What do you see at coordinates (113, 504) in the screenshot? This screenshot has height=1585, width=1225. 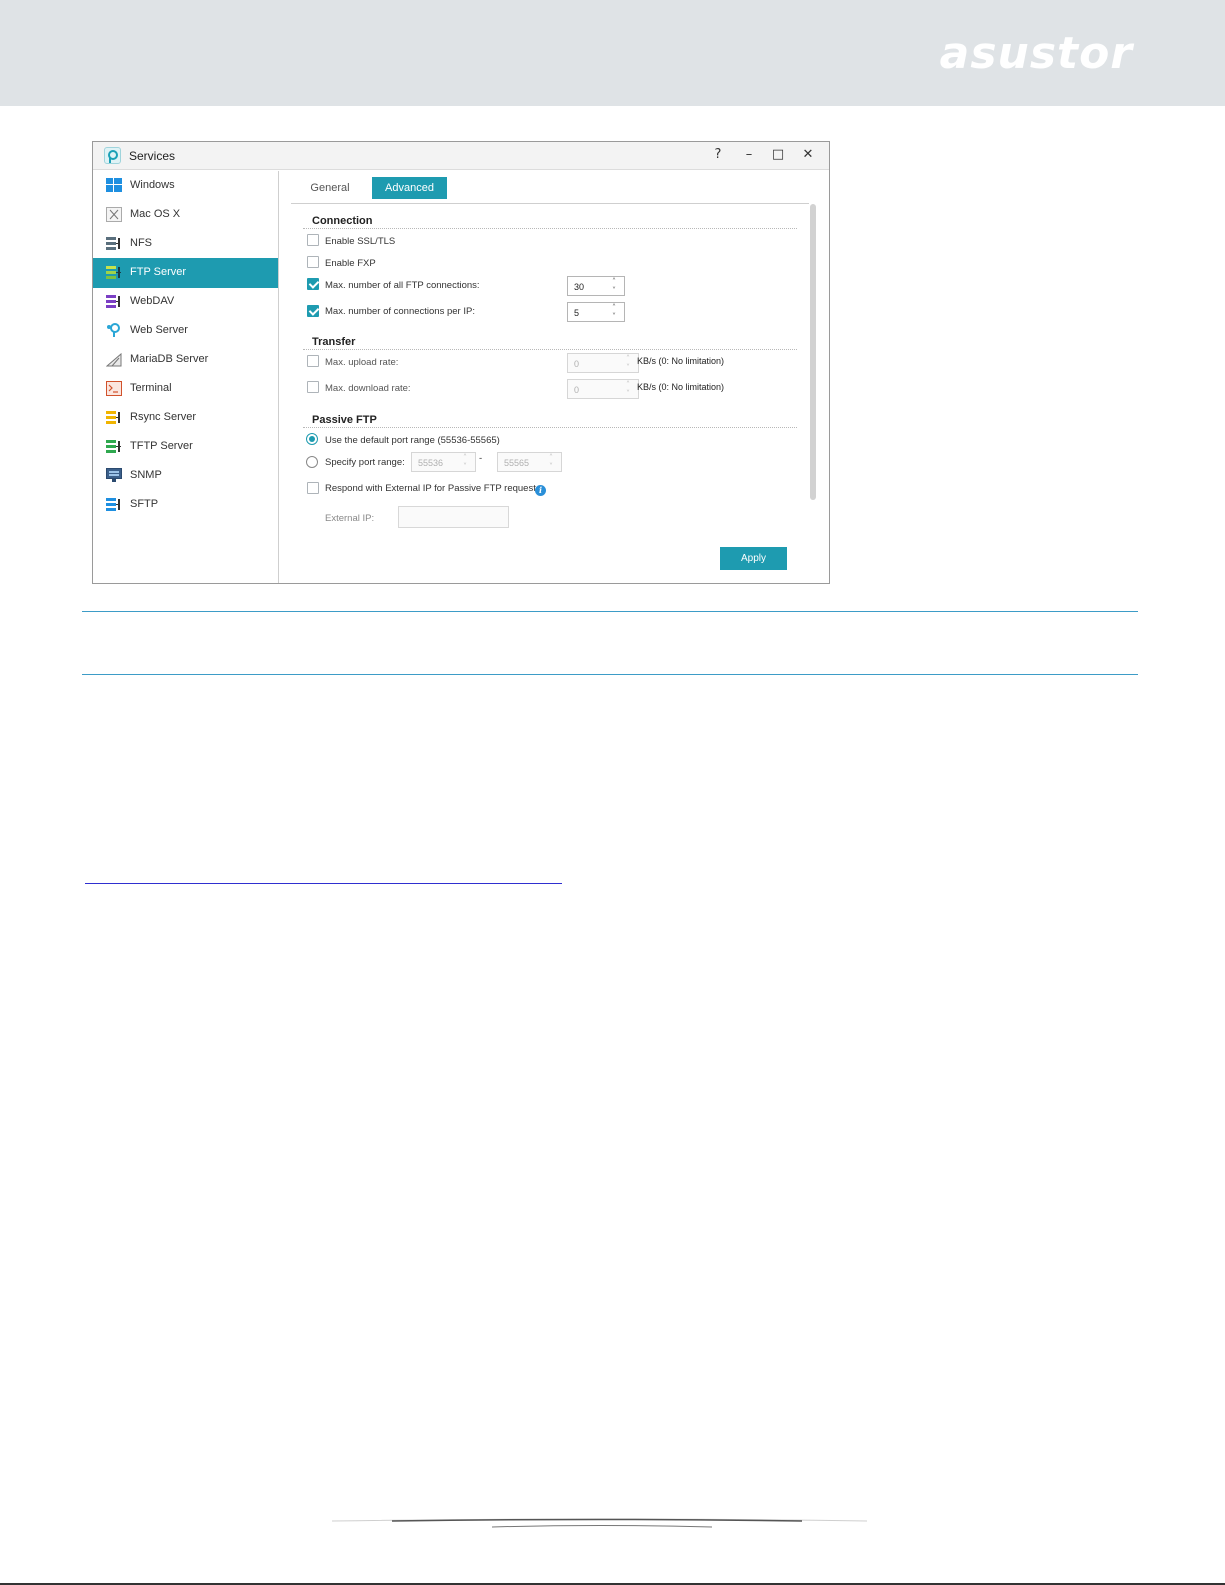 I see `sftp-icon` at bounding box center [113, 504].